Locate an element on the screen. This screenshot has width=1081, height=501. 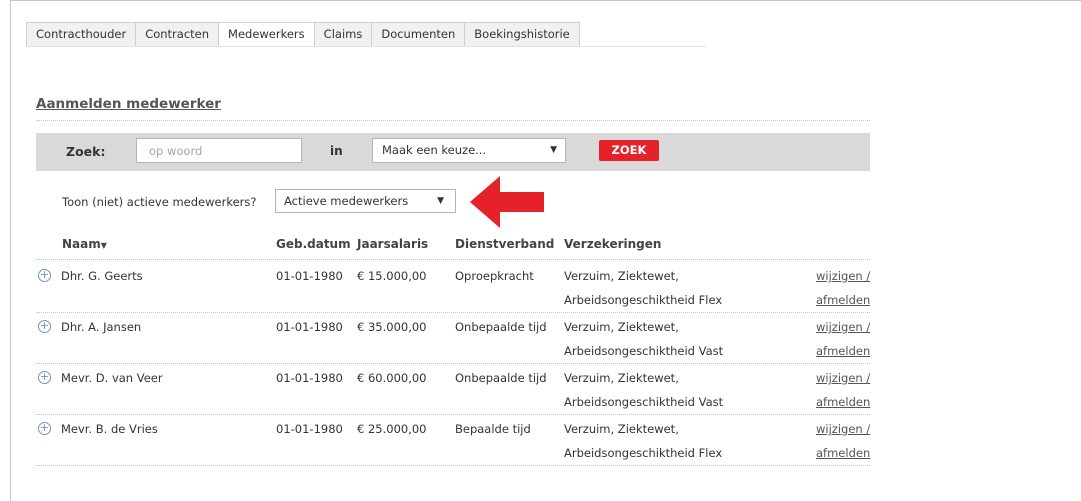
column-header-verzekeringen: Verzekeringen is located at coordinates (613, 244).